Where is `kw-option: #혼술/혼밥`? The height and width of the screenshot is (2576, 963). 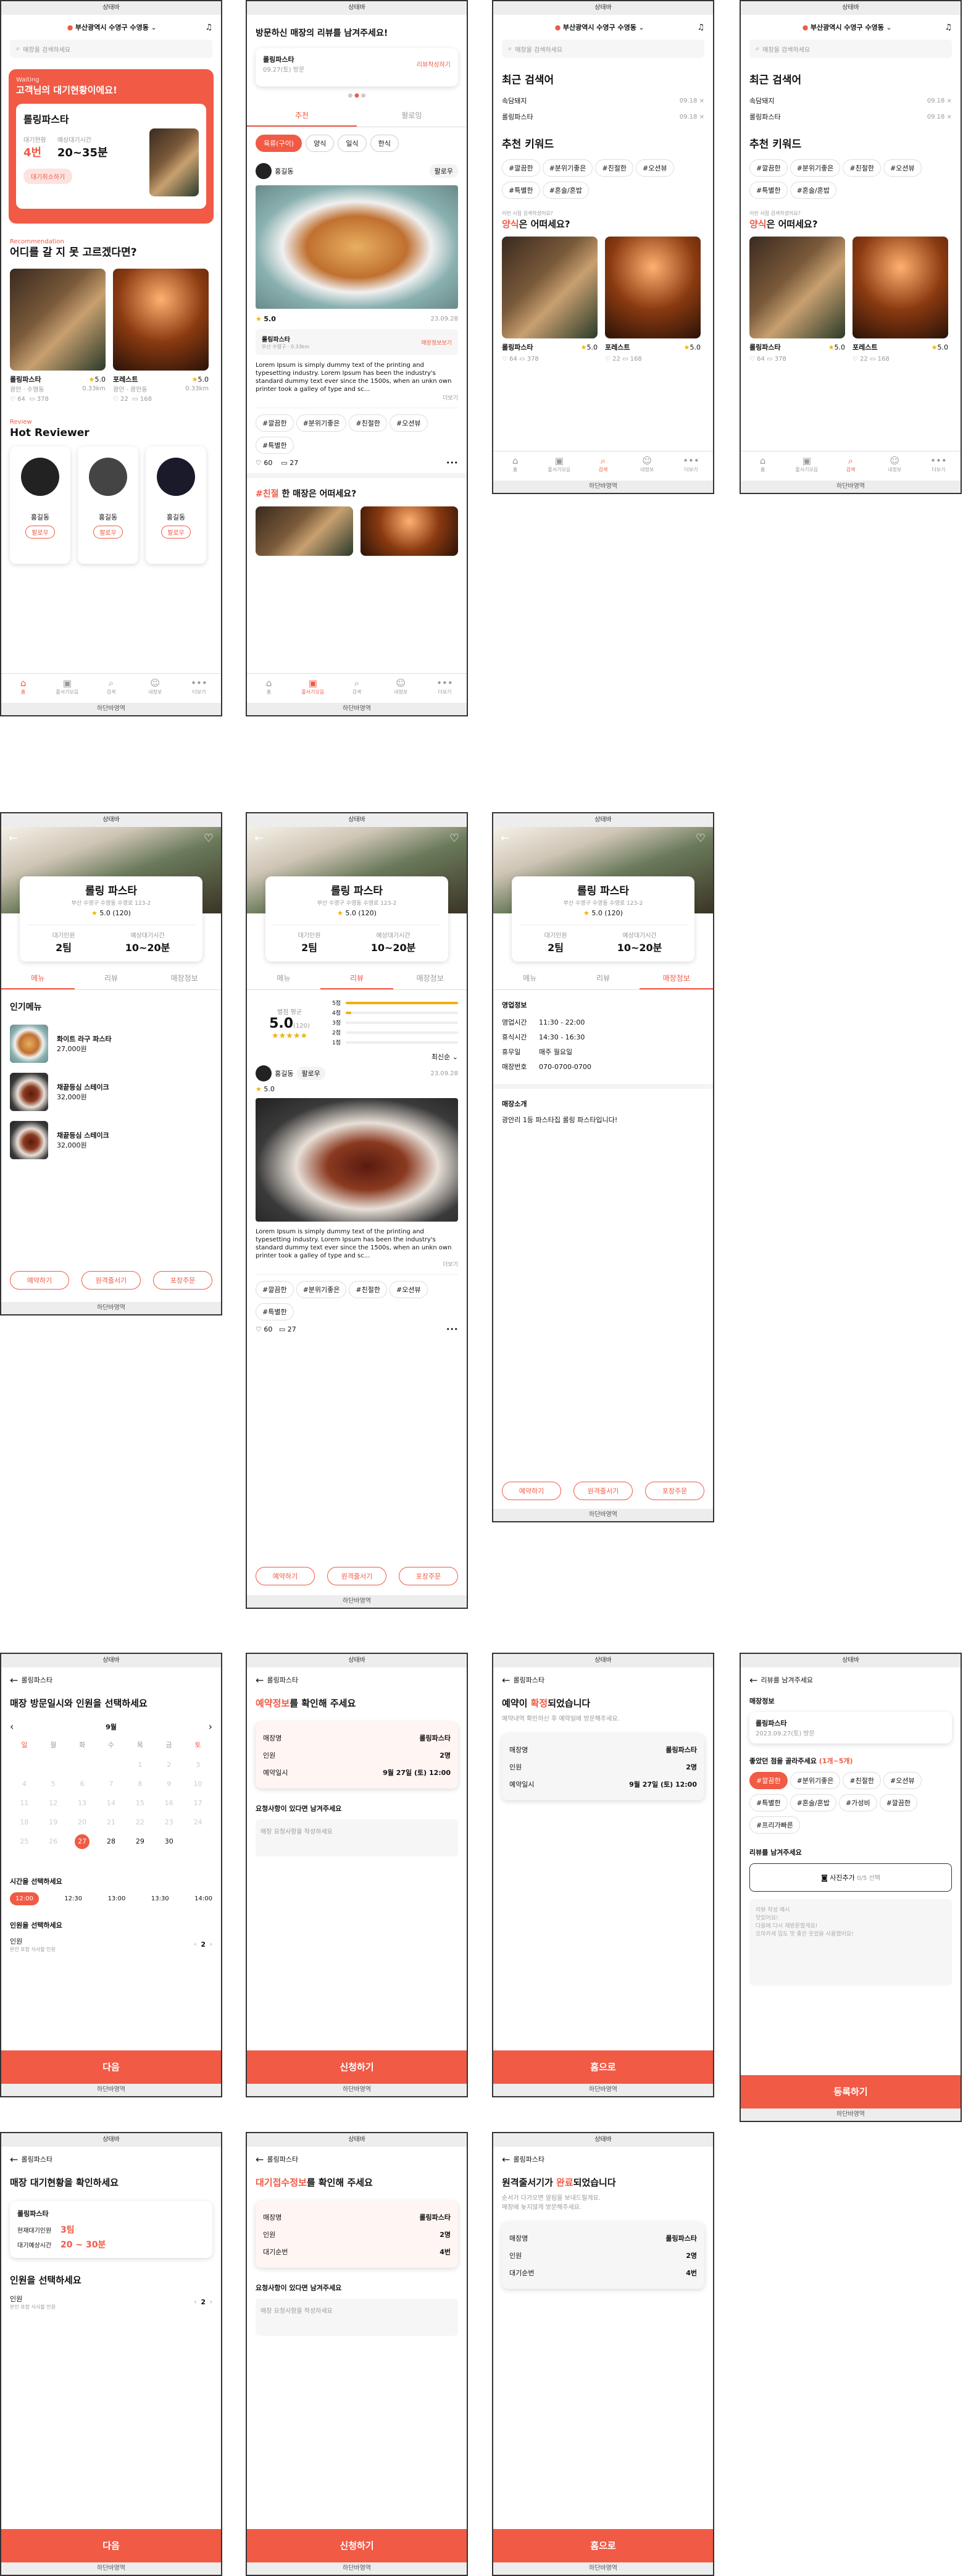 kw-option: #혼술/혼밥 is located at coordinates (813, 1802).